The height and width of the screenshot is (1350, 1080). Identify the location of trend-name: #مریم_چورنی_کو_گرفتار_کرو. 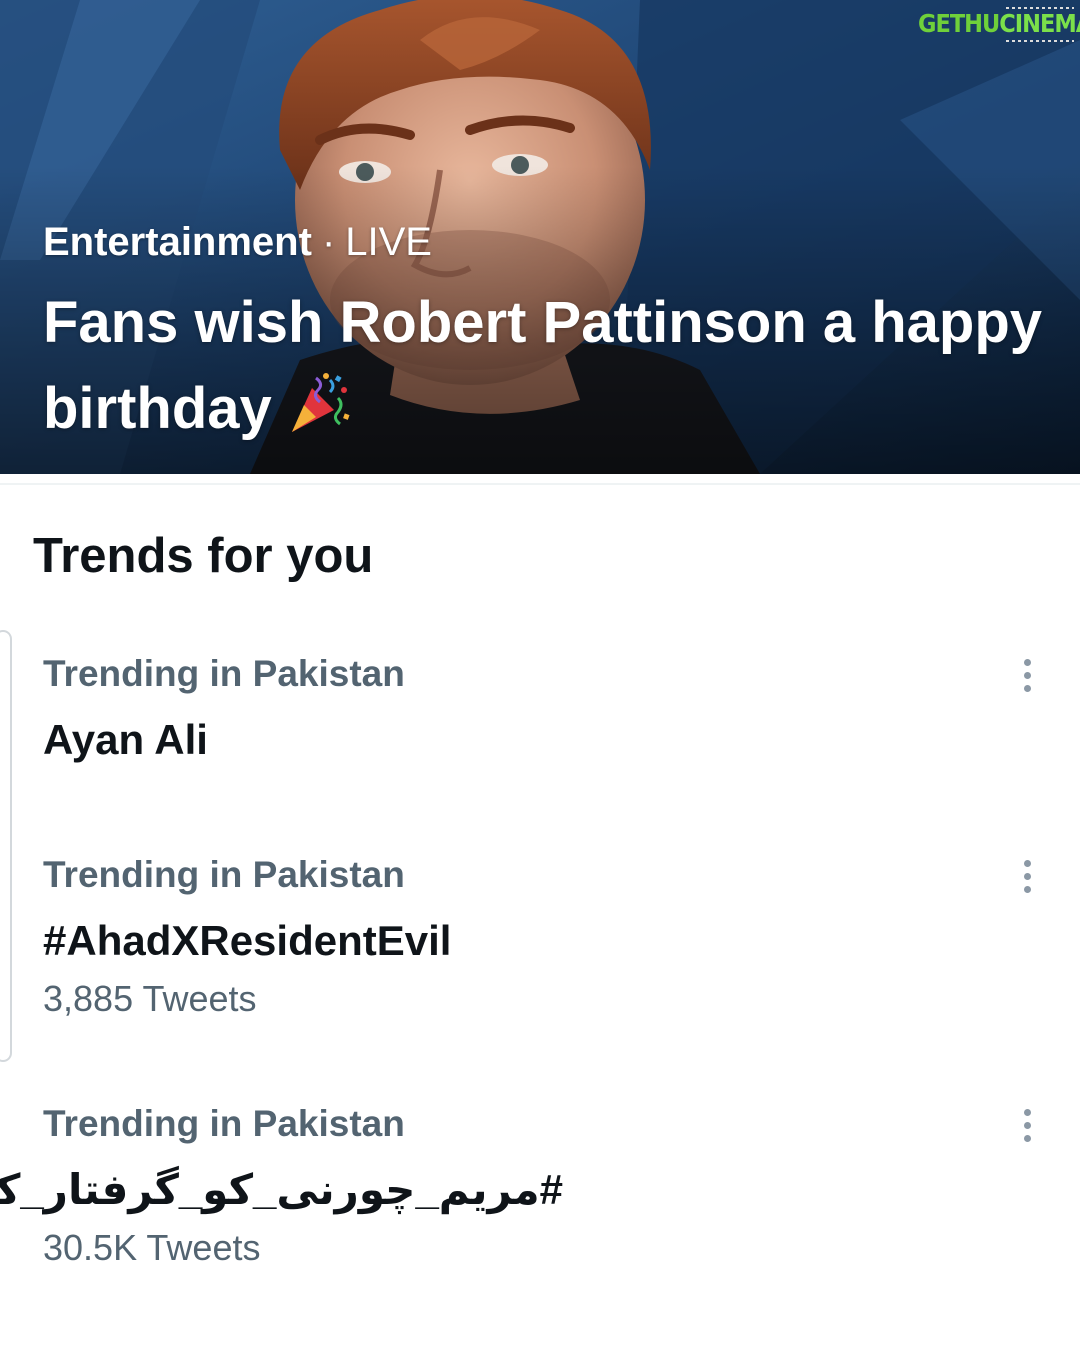
(281, 1190).